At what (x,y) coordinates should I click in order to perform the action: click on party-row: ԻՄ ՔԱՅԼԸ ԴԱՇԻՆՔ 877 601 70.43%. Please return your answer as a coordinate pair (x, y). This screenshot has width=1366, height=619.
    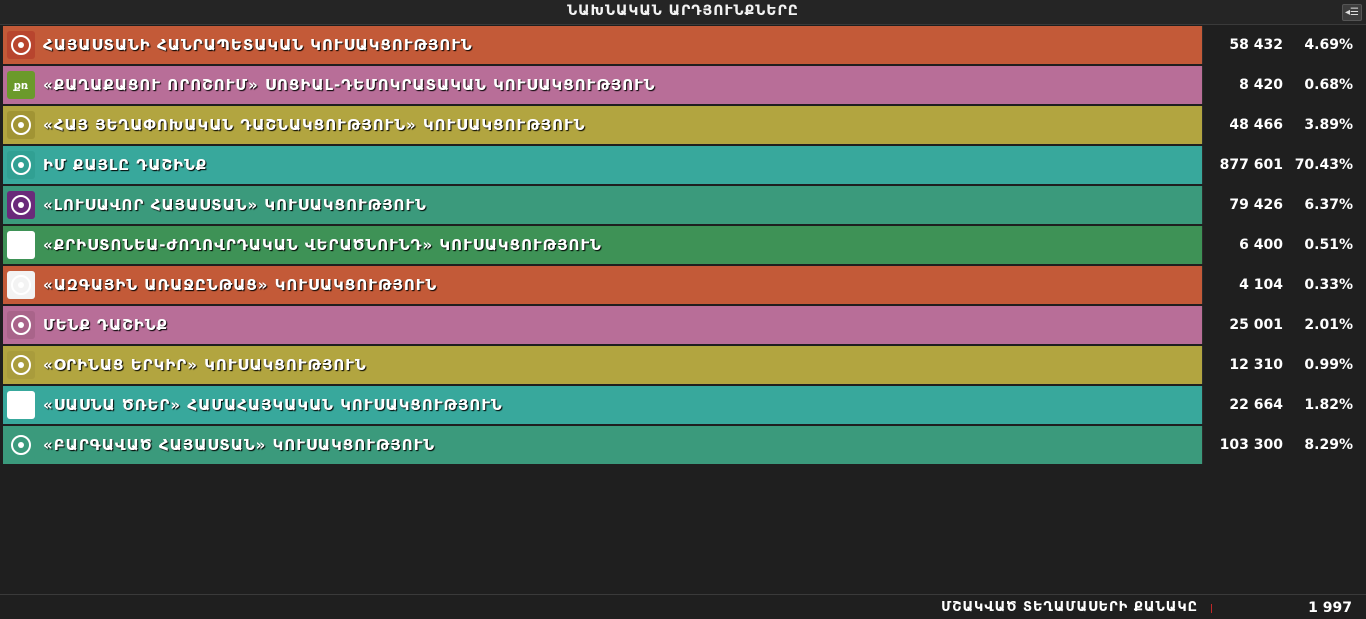
    Looking at the image, I should click on (683, 165).